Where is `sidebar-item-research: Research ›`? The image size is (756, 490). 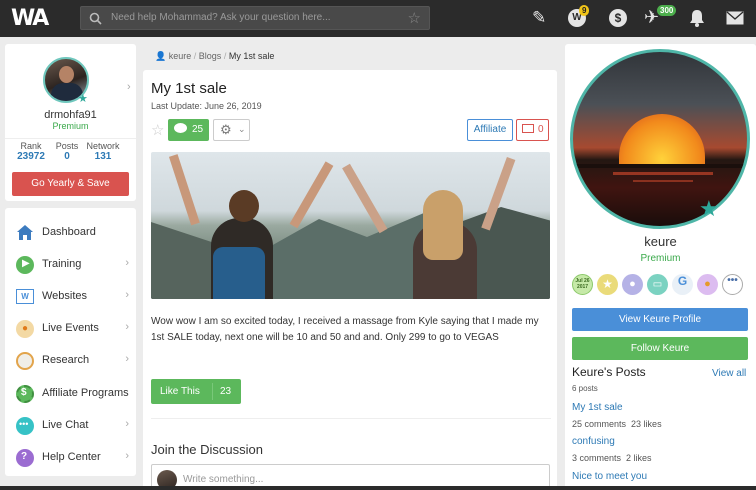
sidebar-item-research: Research › is located at coordinates (70, 361).